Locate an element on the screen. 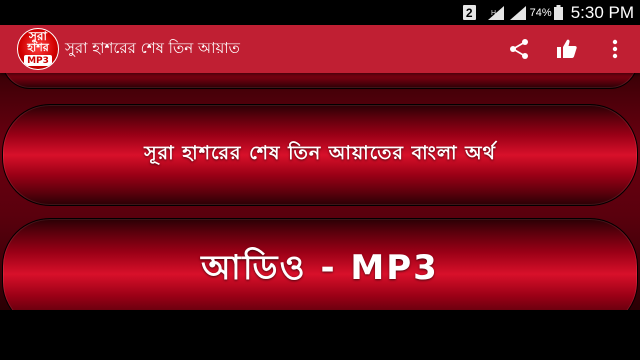 The image size is (640, 360). signal-icon: H is located at coordinates (495, 12).